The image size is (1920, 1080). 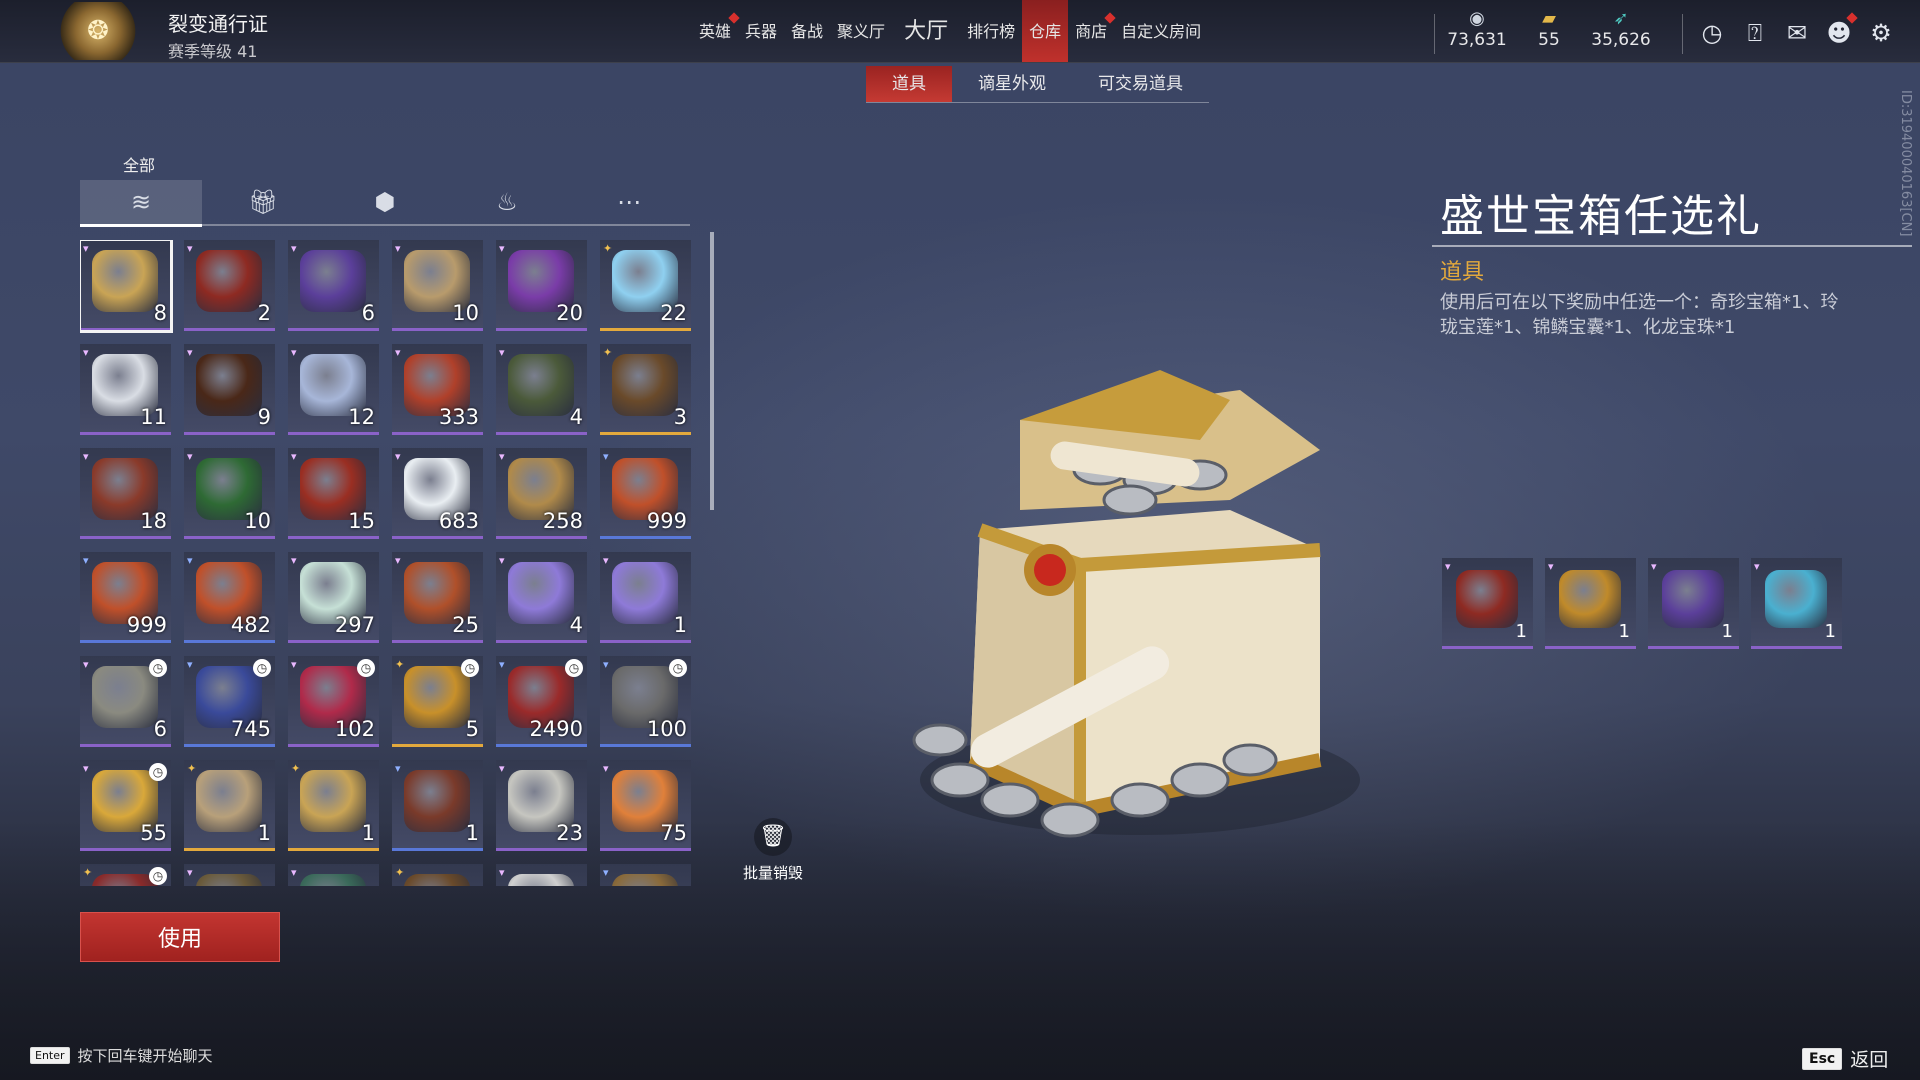 What do you see at coordinates (773, 850) in the screenshot?
I see `batch-destroy-button: 🗑︎ 批量销毁` at bounding box center [773, 850].